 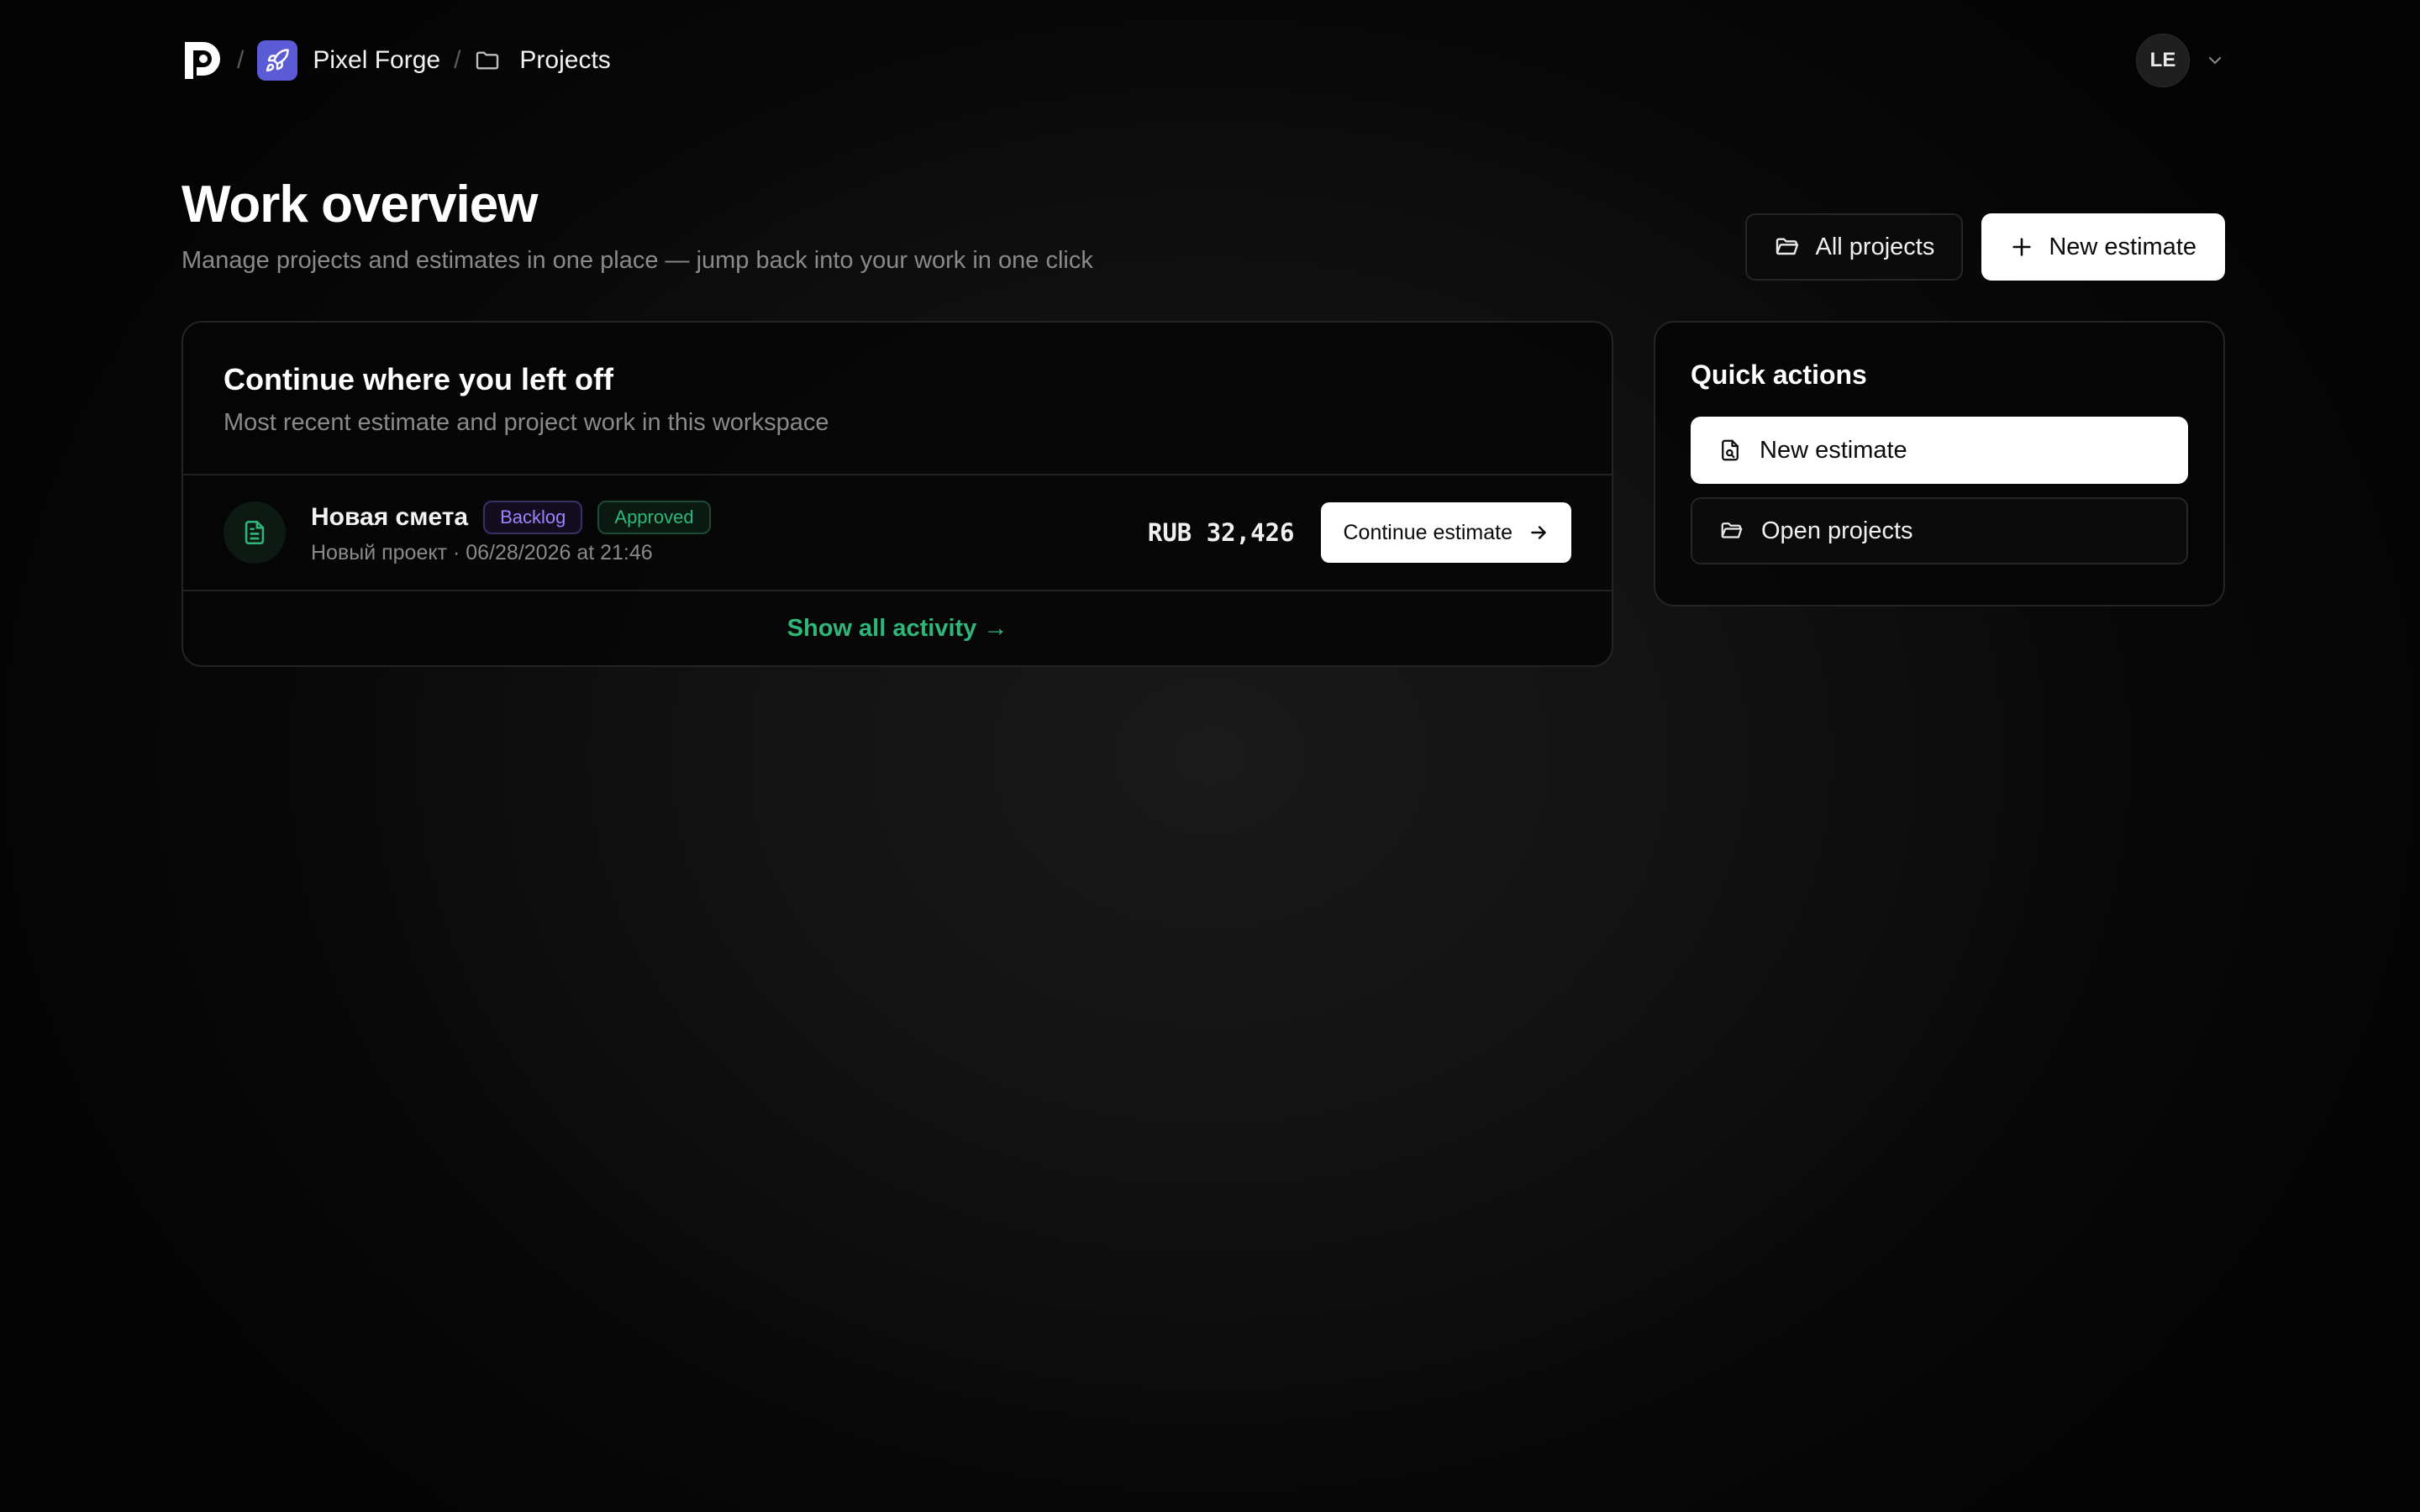 What do you see at coordinates (1731, 450) in the screenshot?
I see `file-search-icon` at bounding box center [1731, 450].